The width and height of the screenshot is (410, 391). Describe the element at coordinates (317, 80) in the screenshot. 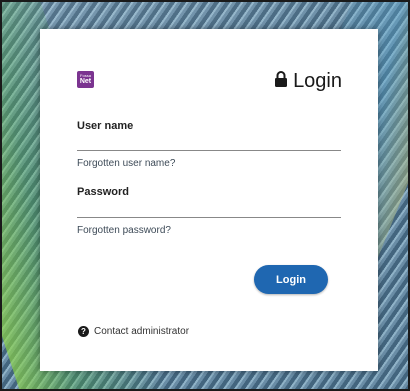

I see `page-title: Login` at that location.